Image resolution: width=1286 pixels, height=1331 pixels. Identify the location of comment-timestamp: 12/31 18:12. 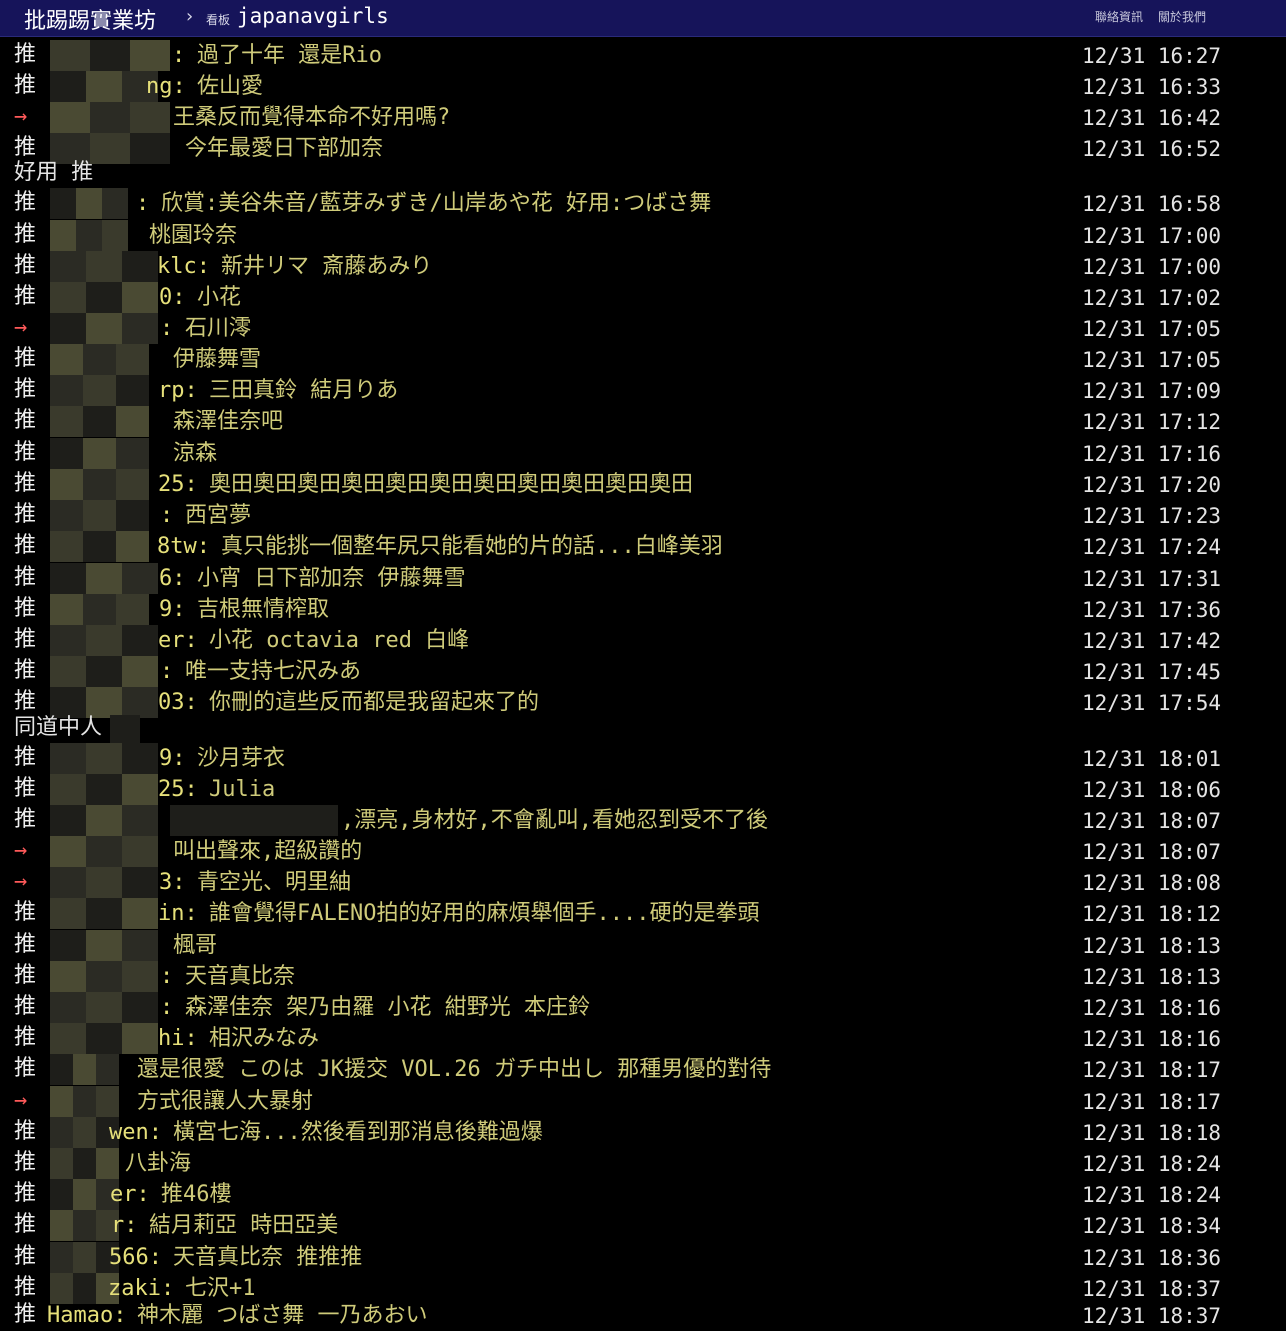
(1152, 914).